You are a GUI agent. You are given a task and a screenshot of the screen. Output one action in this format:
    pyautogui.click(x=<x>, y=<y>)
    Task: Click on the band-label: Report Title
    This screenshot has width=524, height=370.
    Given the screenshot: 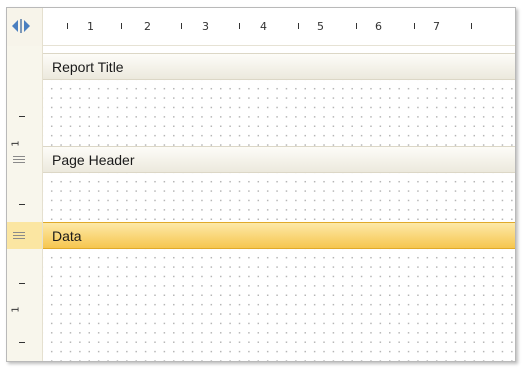 What is the action you would take?
    pyautogui.click(x=88, y=66)
    